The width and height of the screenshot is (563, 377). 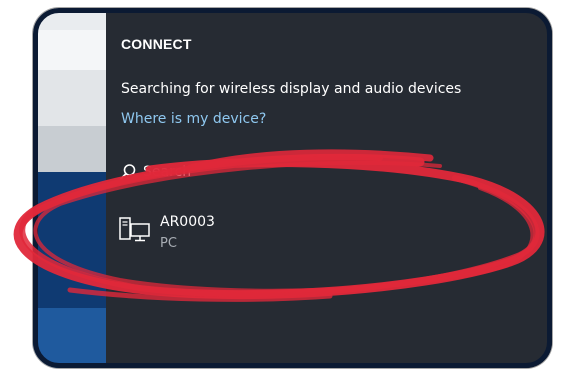 I want to click on device-name: AR0003, so click(x=187, y=222).